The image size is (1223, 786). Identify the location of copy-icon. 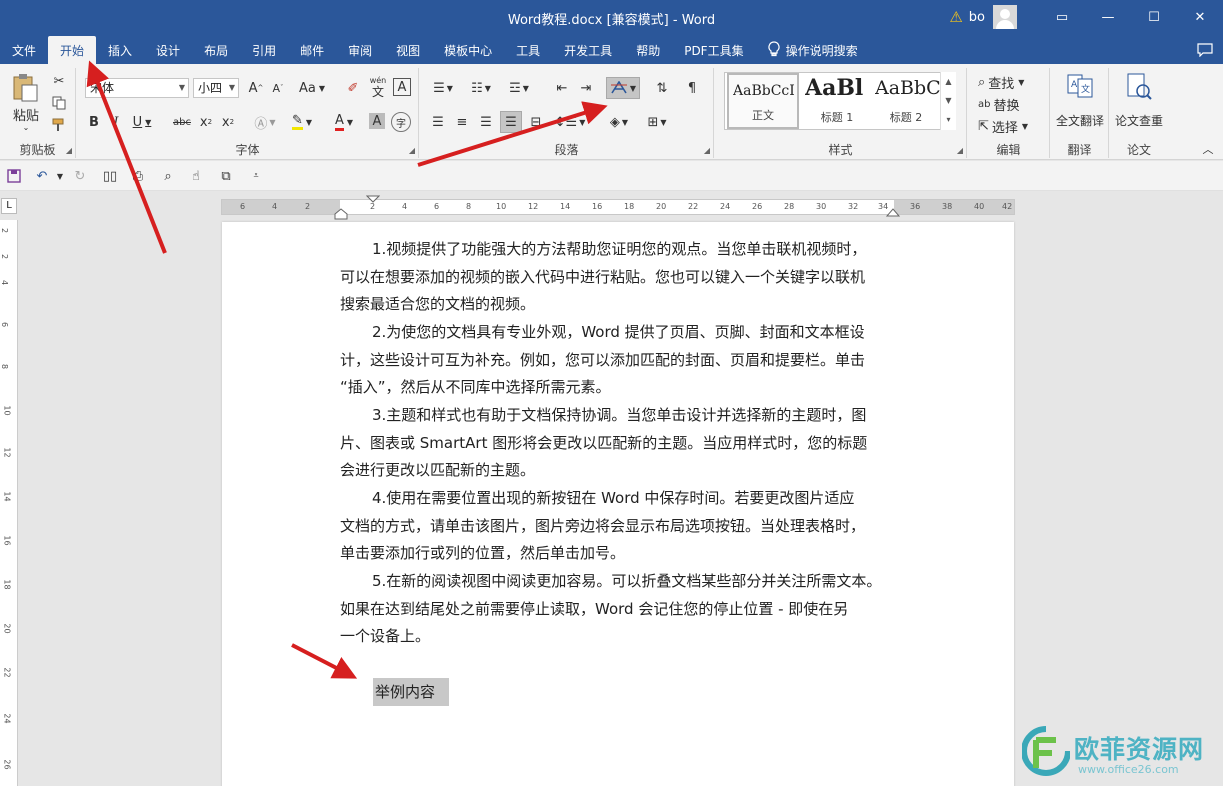
(59, 103).